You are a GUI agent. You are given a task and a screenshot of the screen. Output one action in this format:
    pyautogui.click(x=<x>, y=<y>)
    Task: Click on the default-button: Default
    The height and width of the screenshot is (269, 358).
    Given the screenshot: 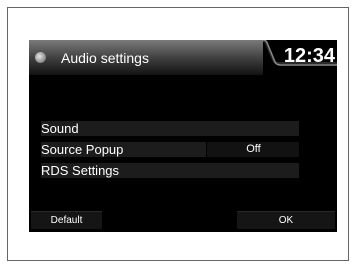 What is the action you would take?
    pyautogui.click(x=66, y=220)
    